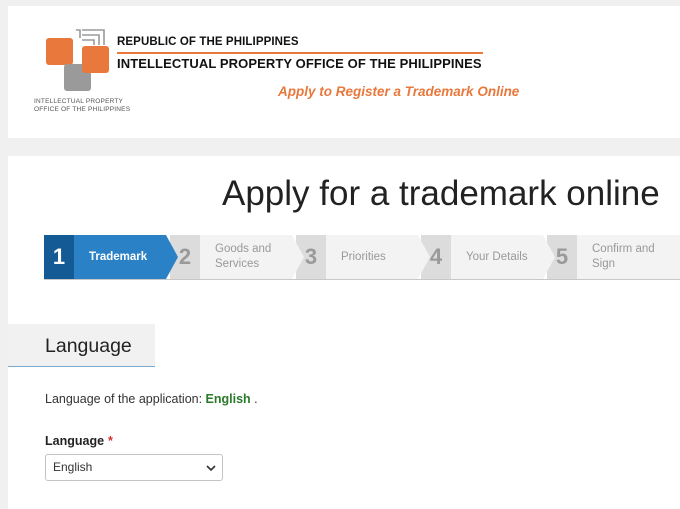 Image resolution: width=680 pixels, height=509 pixels. Describe the element at coordinates (125, 399) in the screenshot. I see `language-line-prefix: Language of the application:` at that location.